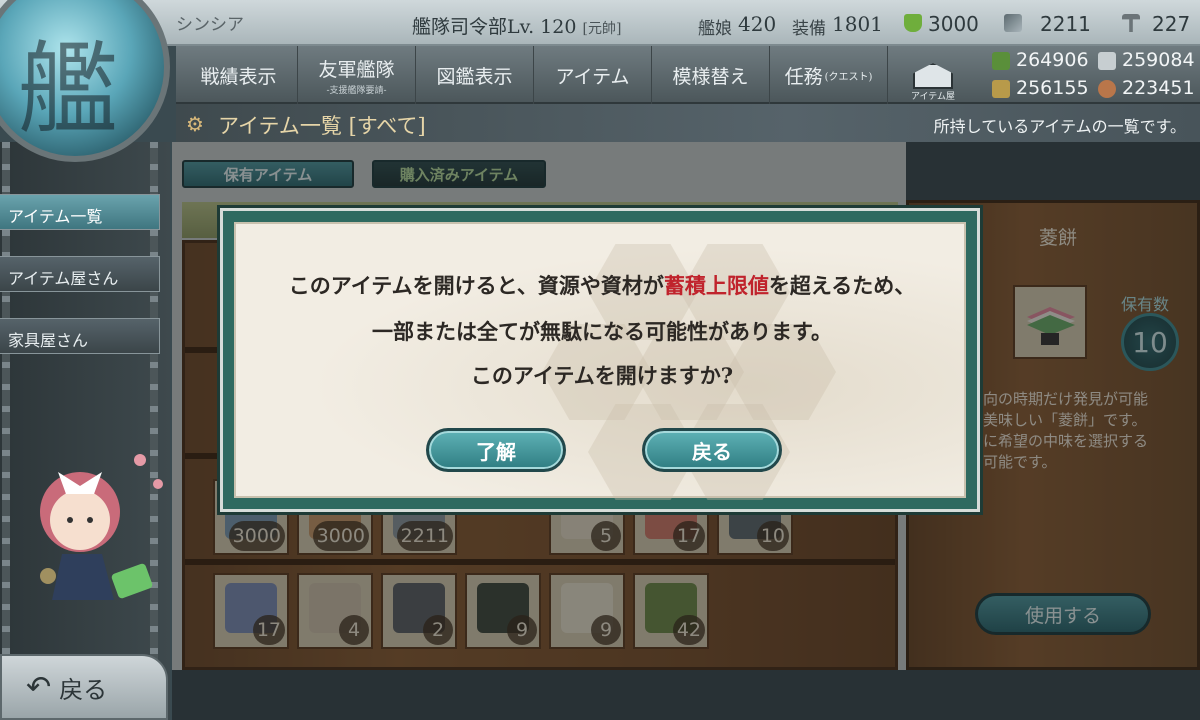 This screenshot has height=720, width=1200. I want to click on emblem-glyph: 艦, so click(68, 89).